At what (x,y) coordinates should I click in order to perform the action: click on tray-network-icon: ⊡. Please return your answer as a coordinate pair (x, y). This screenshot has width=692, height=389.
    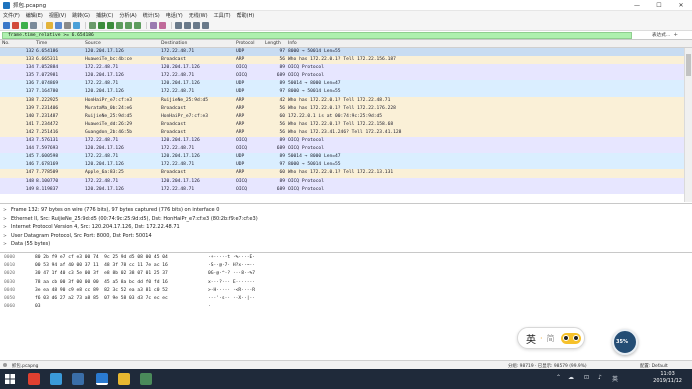
    Looking at the image, I should click on (586, 377).